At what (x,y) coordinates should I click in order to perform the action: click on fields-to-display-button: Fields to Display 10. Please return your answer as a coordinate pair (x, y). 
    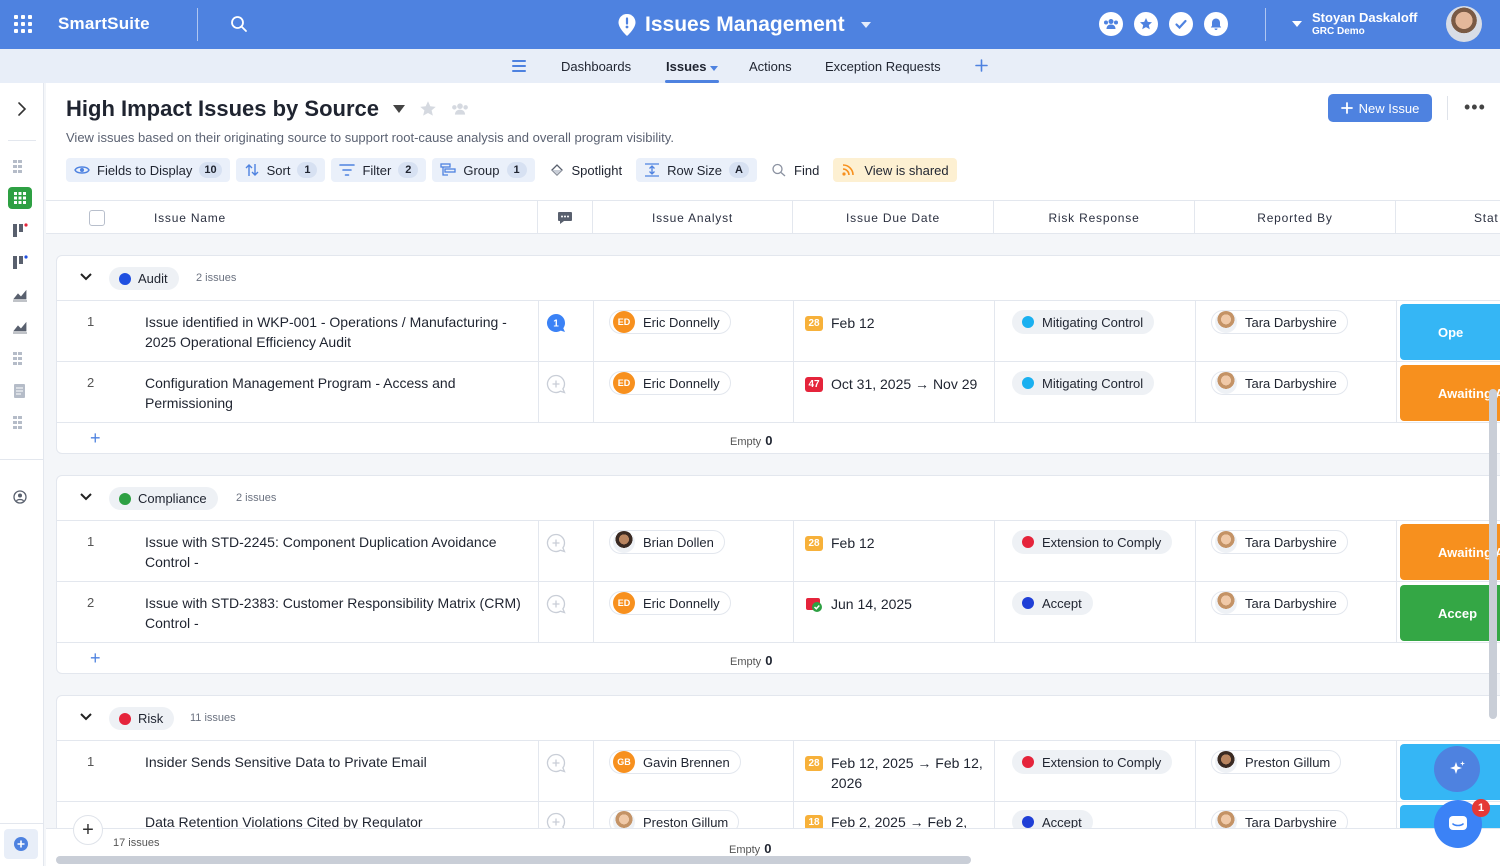
    Looking at the image, I should click on (148, 170).